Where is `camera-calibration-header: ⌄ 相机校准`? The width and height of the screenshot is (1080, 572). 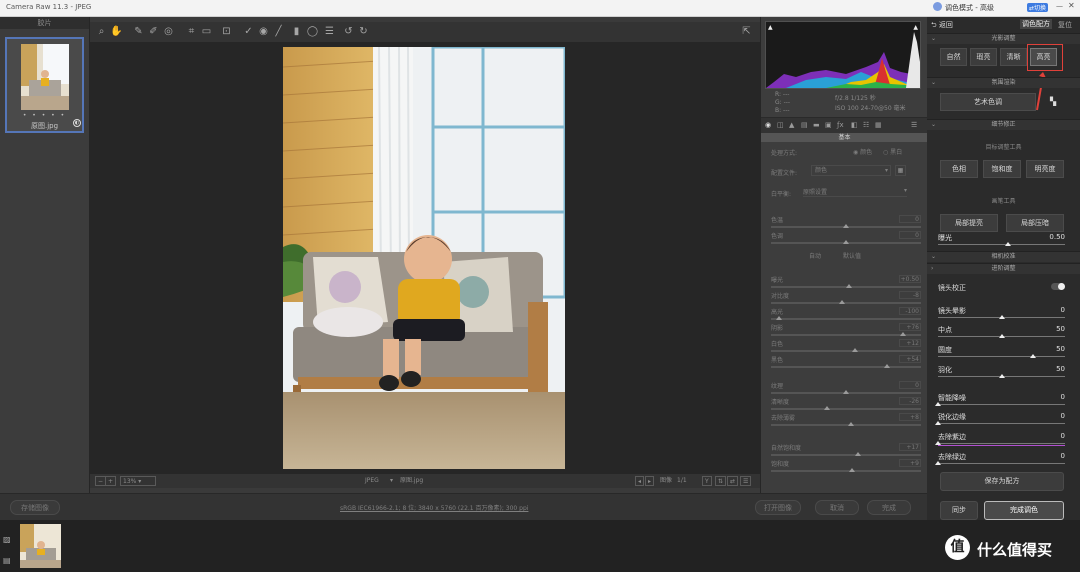
camera-calibration-header: ⌄ 相机校准 is located at coordinates (1003, 256).